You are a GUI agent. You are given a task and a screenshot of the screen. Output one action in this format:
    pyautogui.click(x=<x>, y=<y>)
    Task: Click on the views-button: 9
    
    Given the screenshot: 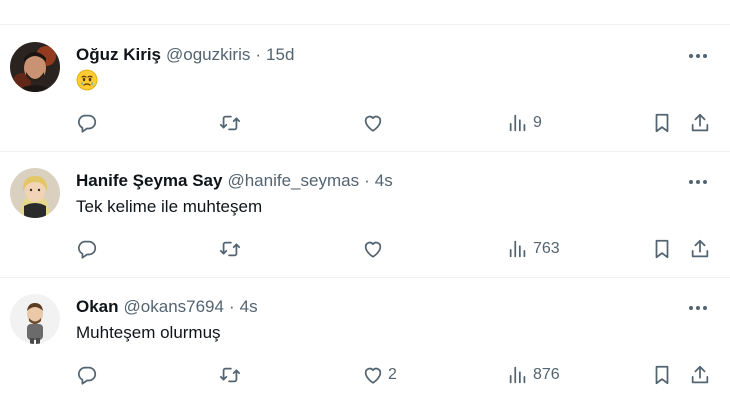 What is the action you would take?
    pyautogui.click(x=524, y=123)
    